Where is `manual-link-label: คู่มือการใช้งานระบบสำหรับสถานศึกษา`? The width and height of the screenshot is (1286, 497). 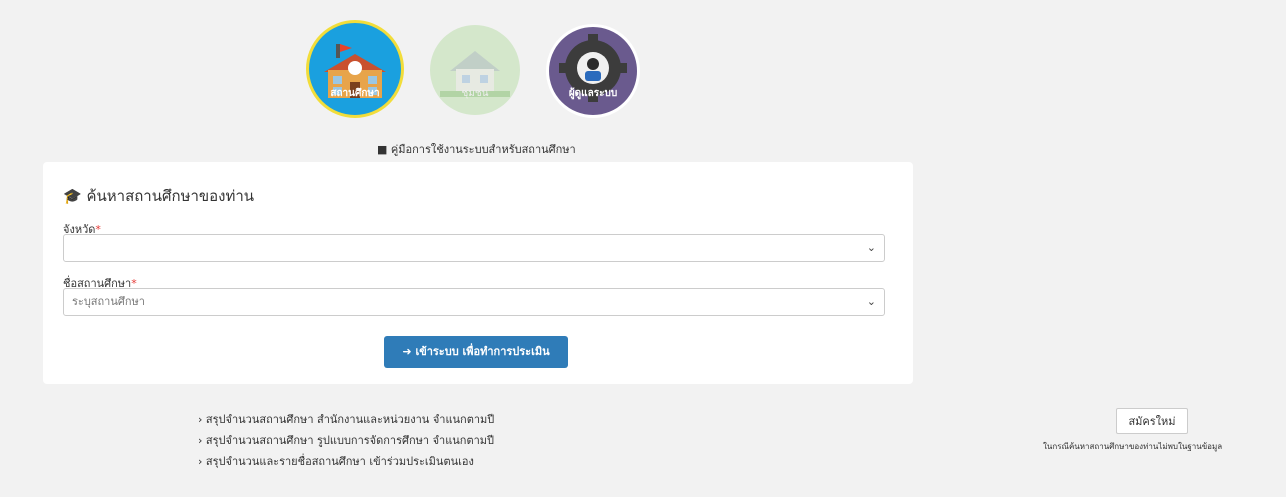 manual-link-label: คู่มือการใช้งานระบบสำหรับสถานศึกษา is located at coordinates (483, 149).